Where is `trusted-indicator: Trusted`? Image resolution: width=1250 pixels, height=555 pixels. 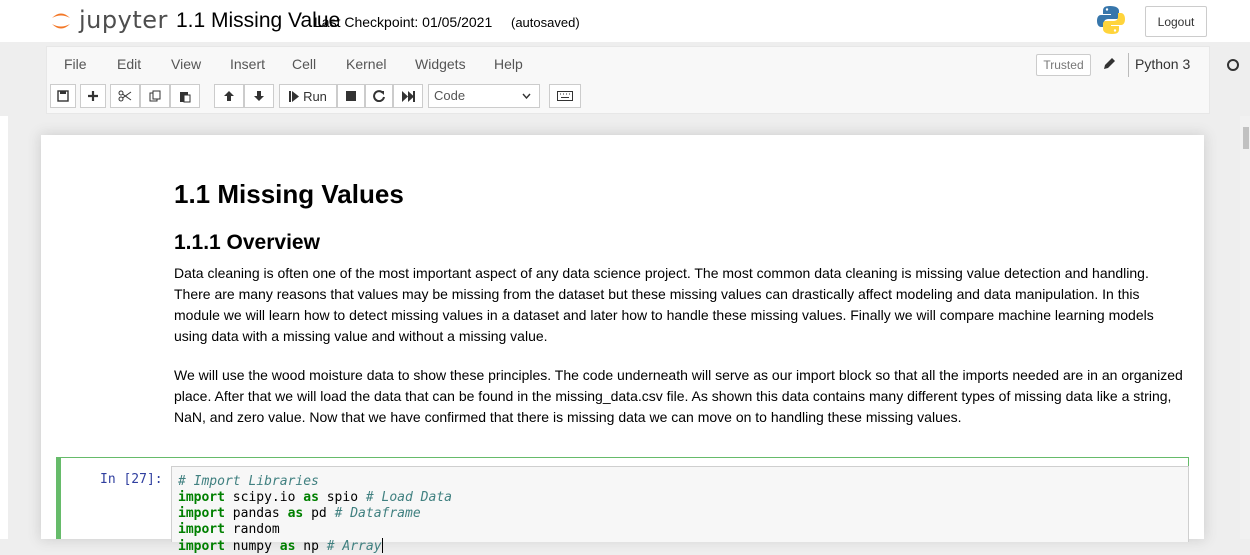
trusted-indicator: Trusted is located at coordinates (1063, 65).